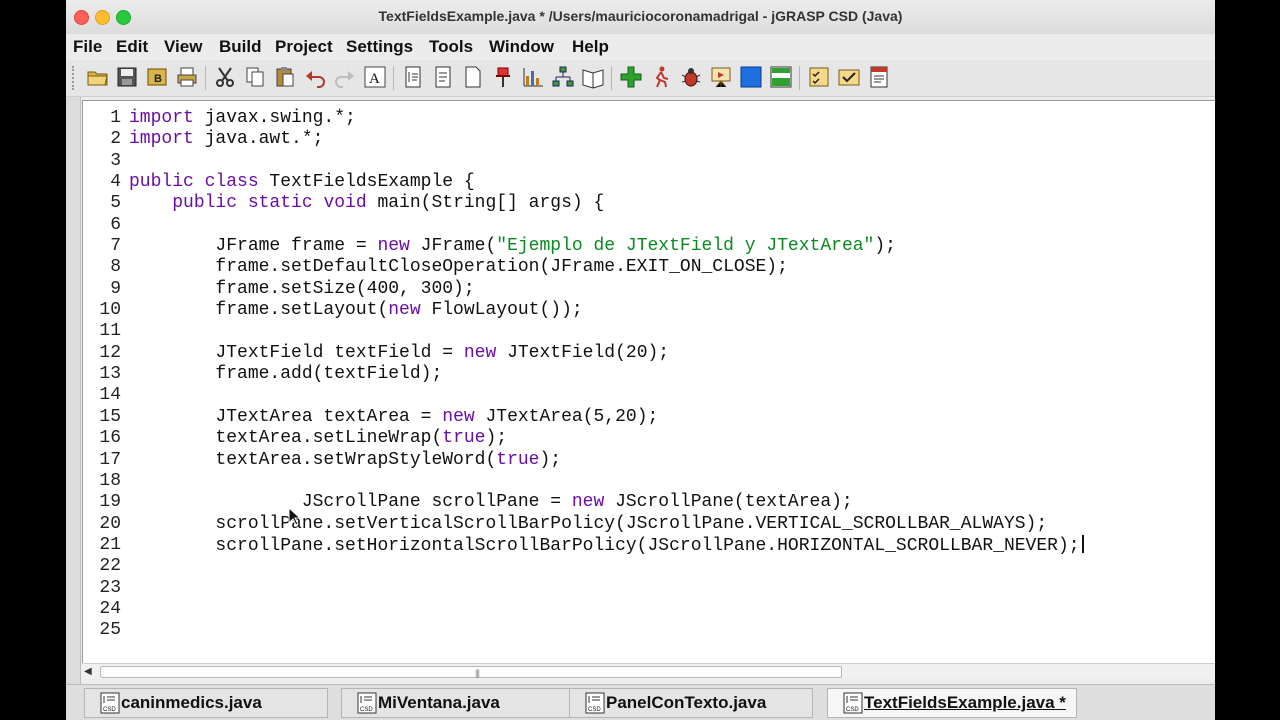  I want to click on line-number: 8, so click(115, 267).